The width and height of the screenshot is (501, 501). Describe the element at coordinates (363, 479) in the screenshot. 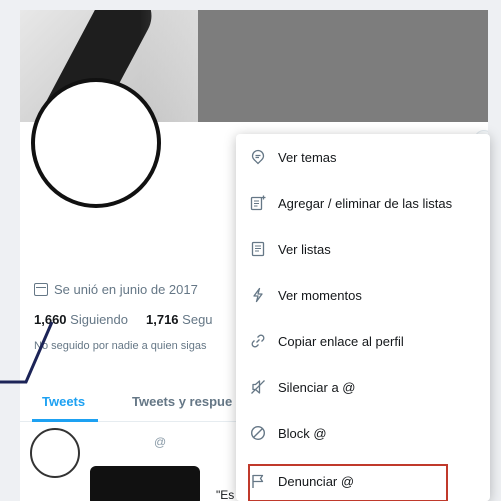

I see `menu-item-denunciar: Denunciar @` at that location.